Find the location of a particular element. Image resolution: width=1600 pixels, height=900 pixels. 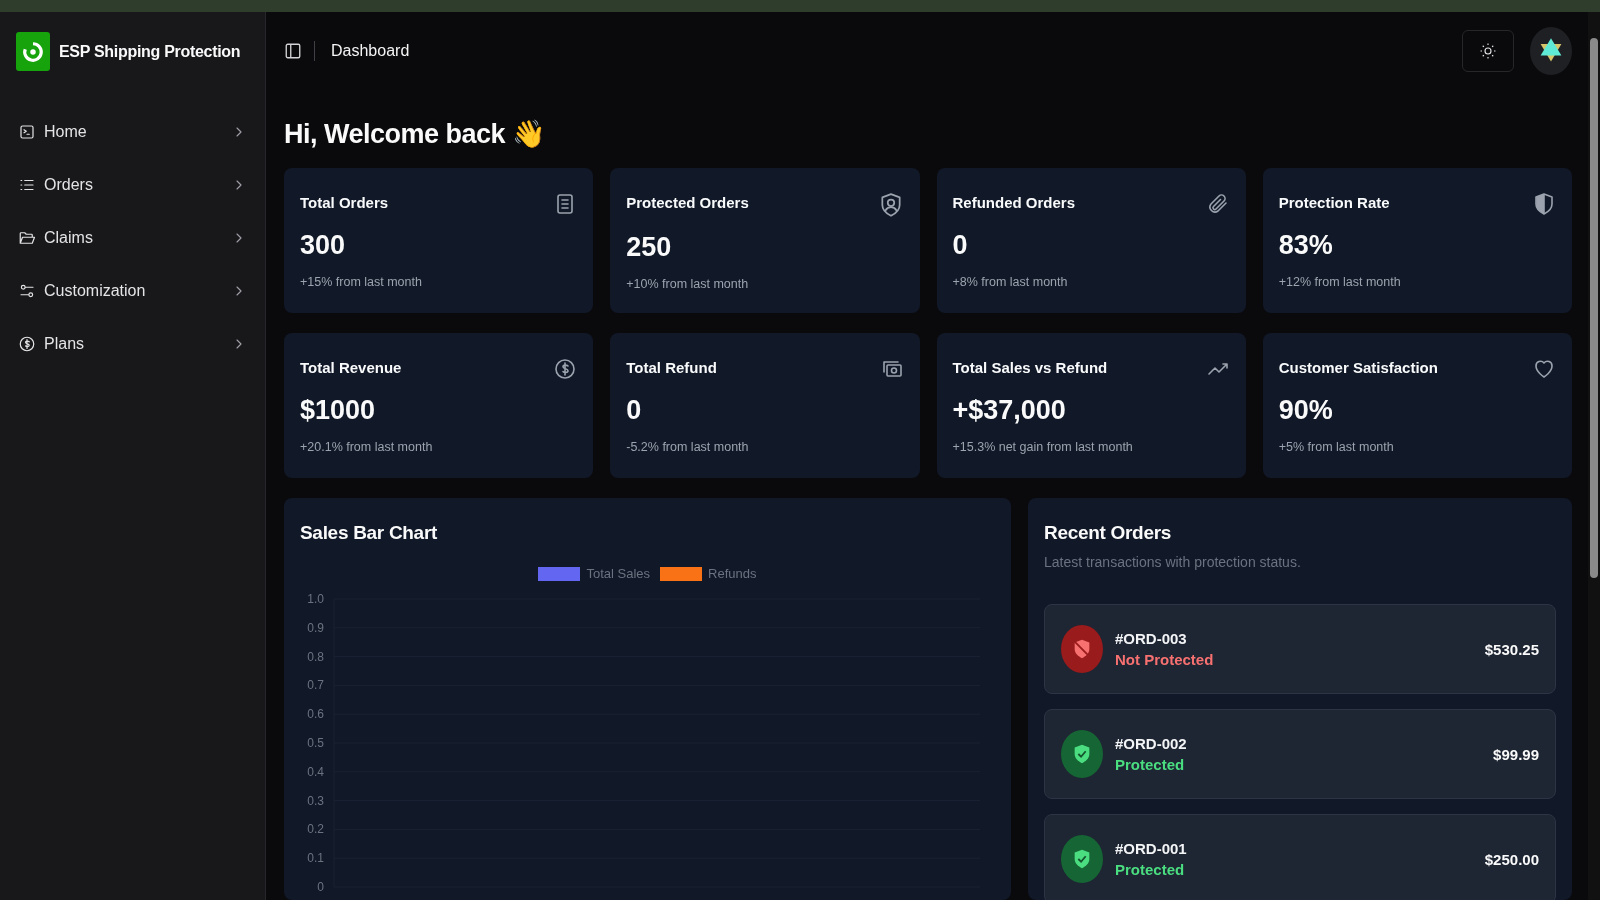

sidebar-item: Claims is located at coordinates (132, 238).